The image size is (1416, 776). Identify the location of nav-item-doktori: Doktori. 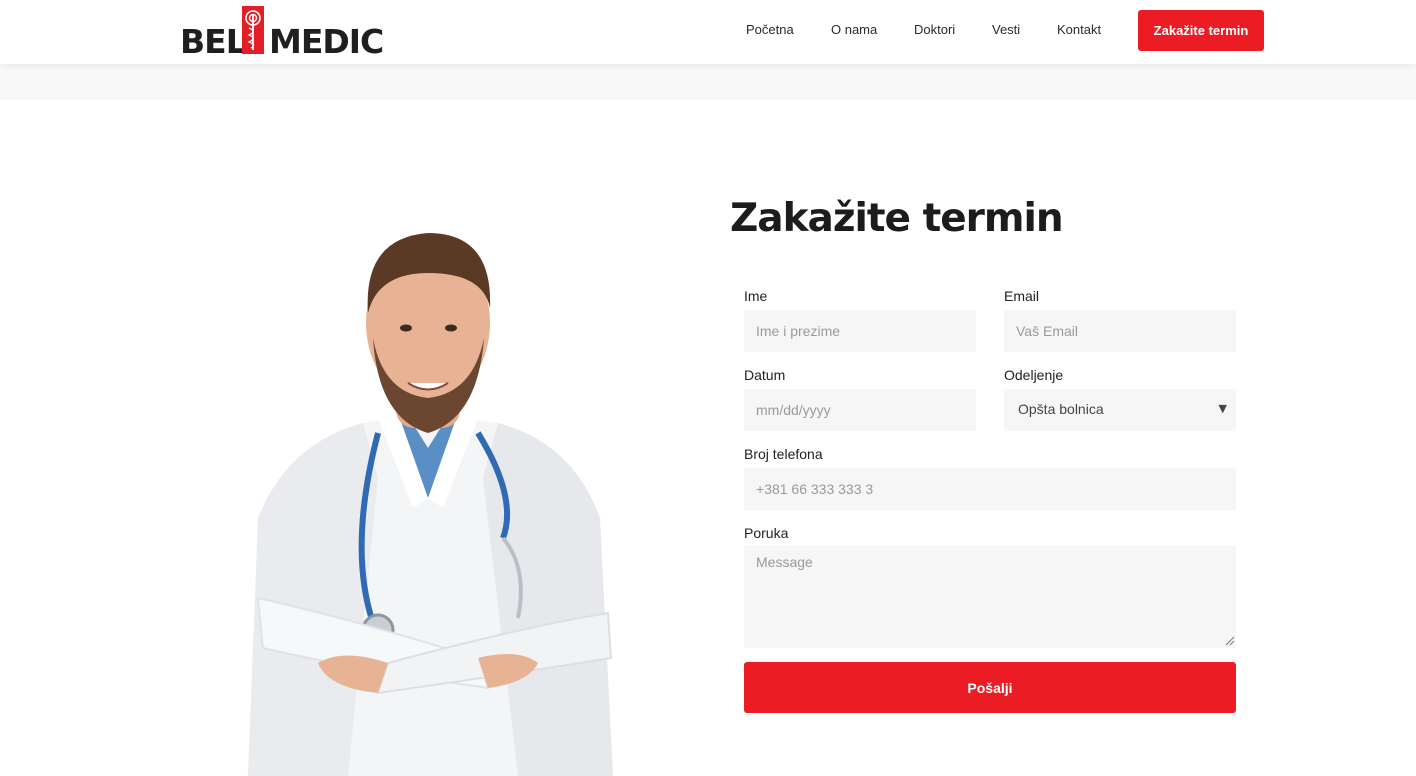
(934, 29).